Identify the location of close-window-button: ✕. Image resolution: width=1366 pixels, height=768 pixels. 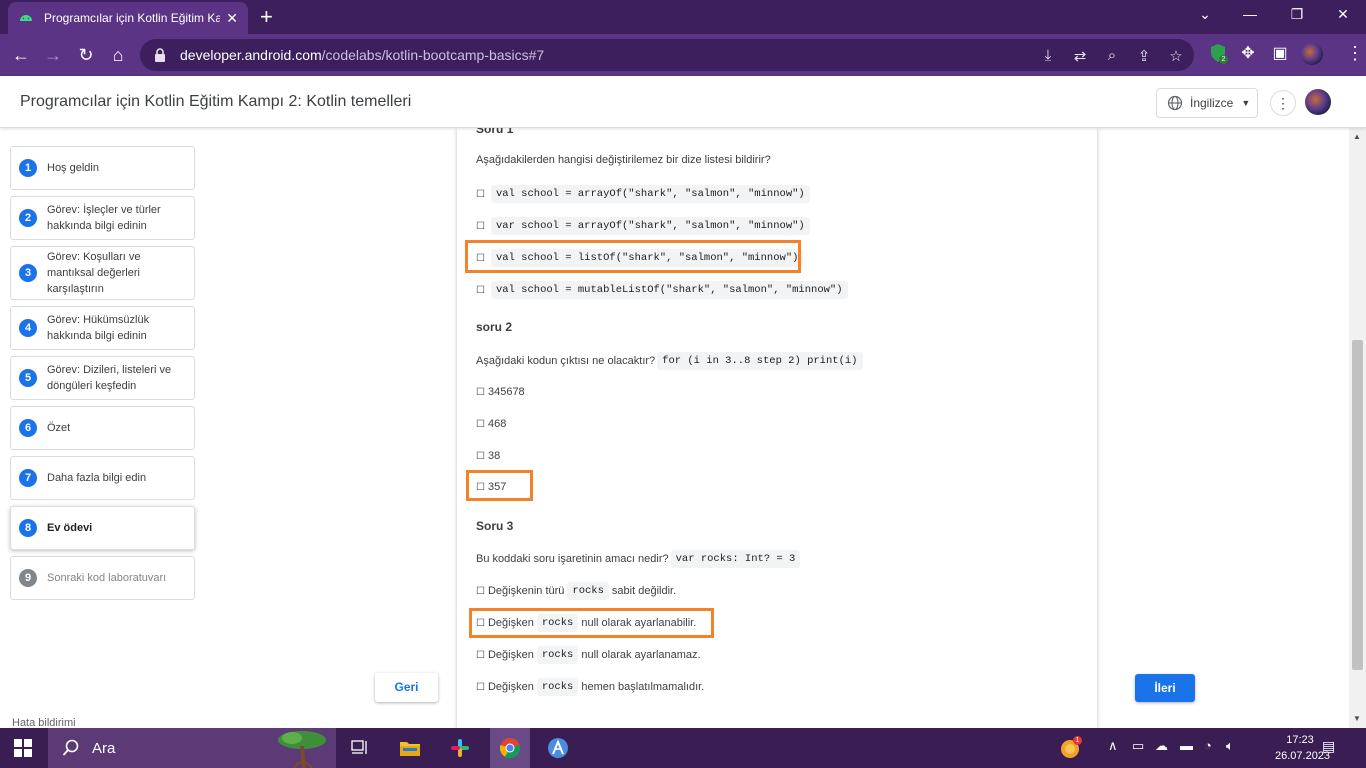
(1343, 14).